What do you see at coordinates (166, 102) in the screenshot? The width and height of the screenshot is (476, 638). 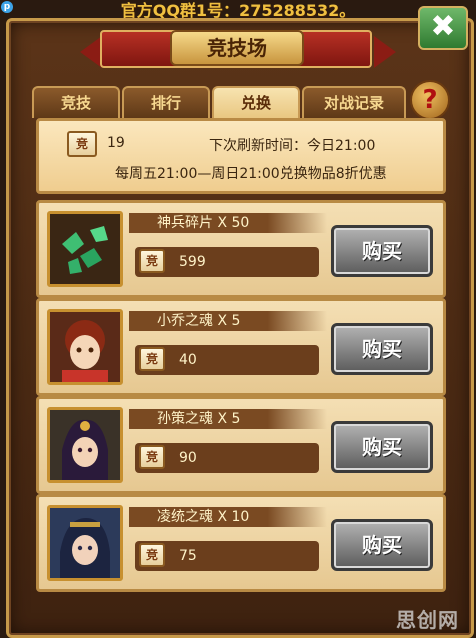 I see `tab-ranking: 排行` at bounding box center [166, 102].